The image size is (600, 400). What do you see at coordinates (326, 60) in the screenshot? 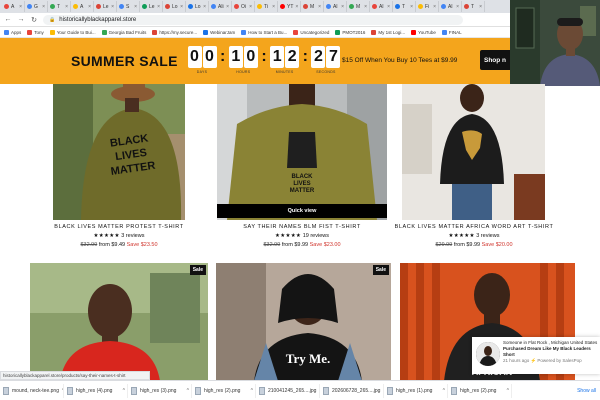
I see `timer-unit: 2 7 SECONDS` at bounding box center [326, 60].